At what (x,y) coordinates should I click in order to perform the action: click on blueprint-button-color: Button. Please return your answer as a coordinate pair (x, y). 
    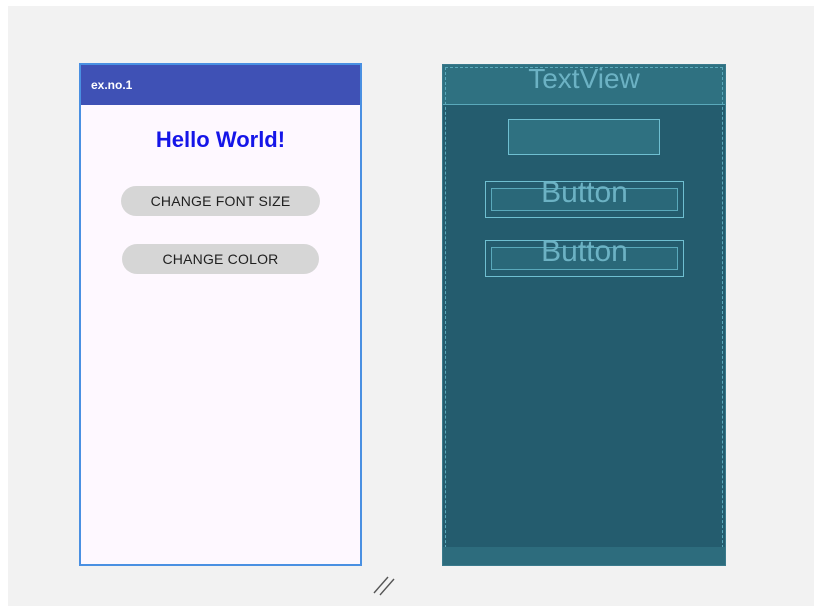
    Looking at the image, I should click on (584, 256).